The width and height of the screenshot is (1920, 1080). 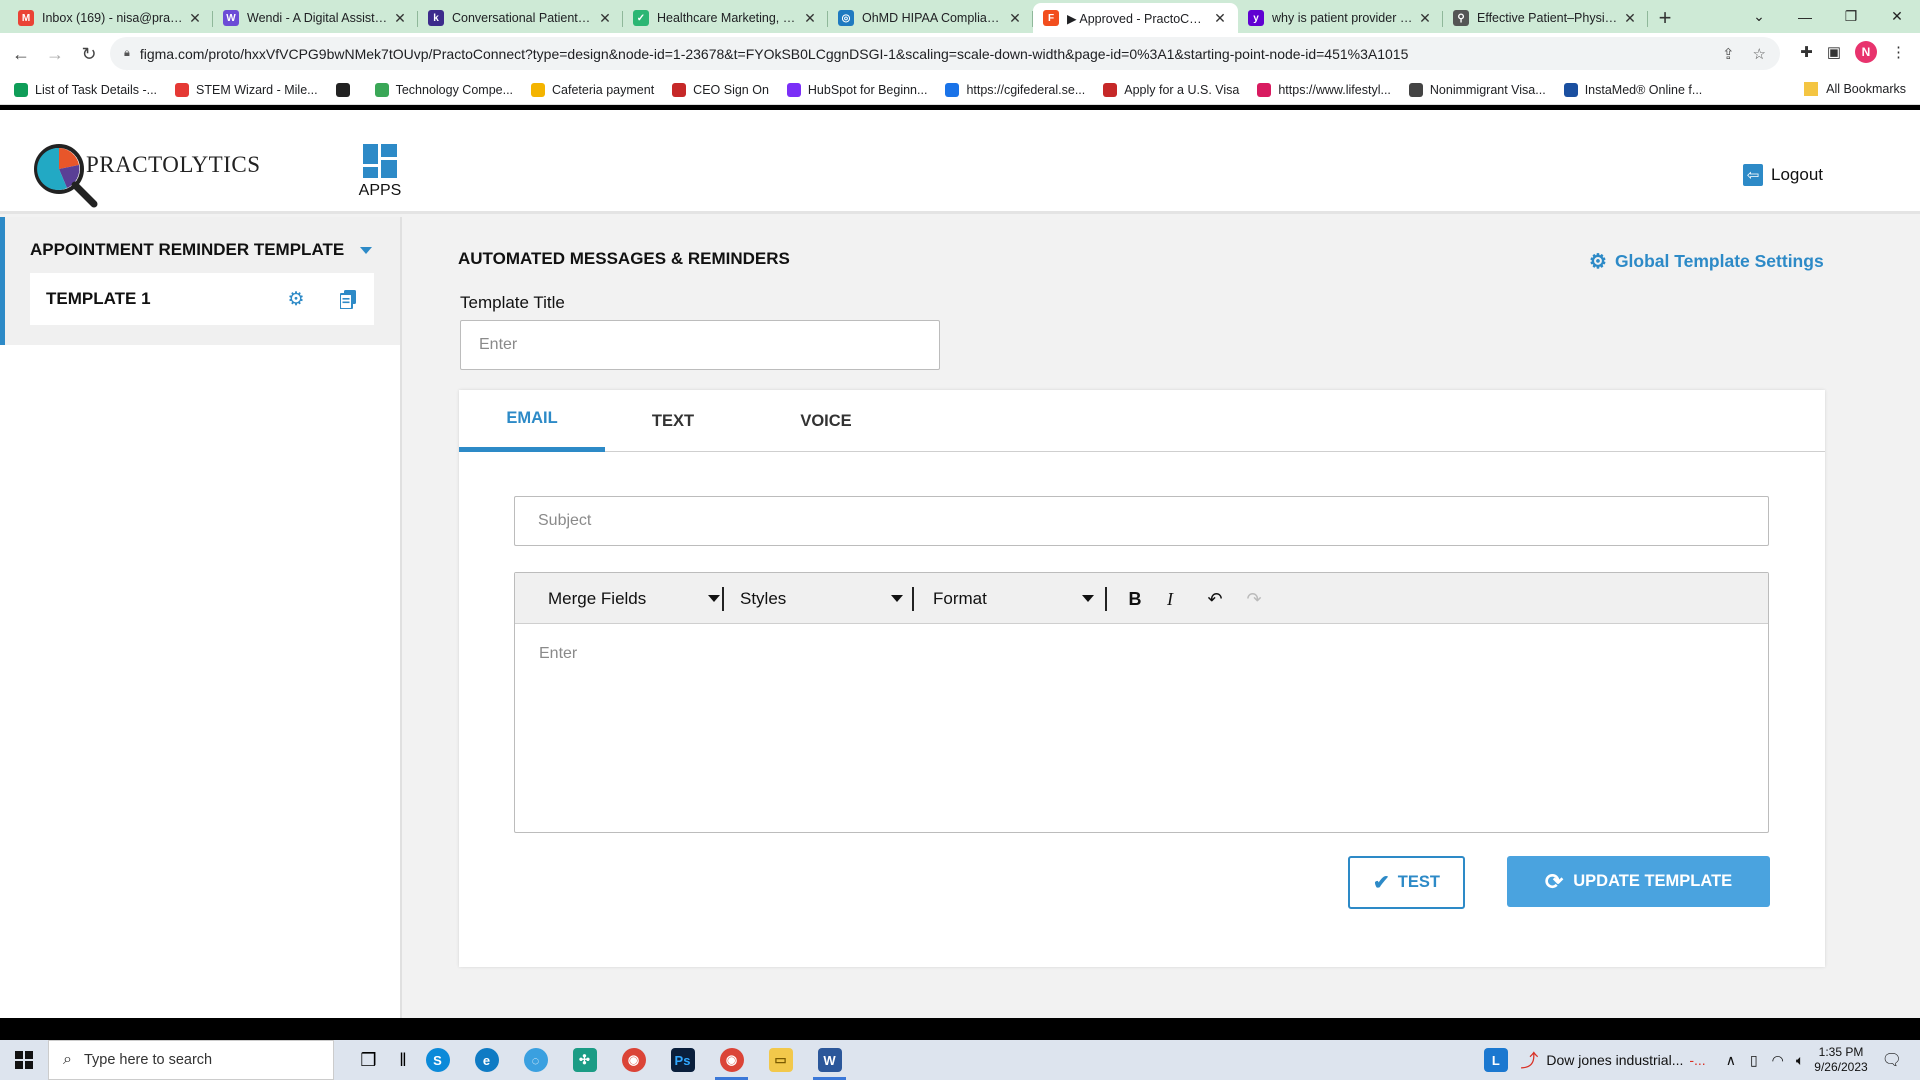 What do you see at coordinates (1731, 1060) in the screenshot?
I see `tray-chevron-icon: ∧` at bounding box center [1731, 1060].